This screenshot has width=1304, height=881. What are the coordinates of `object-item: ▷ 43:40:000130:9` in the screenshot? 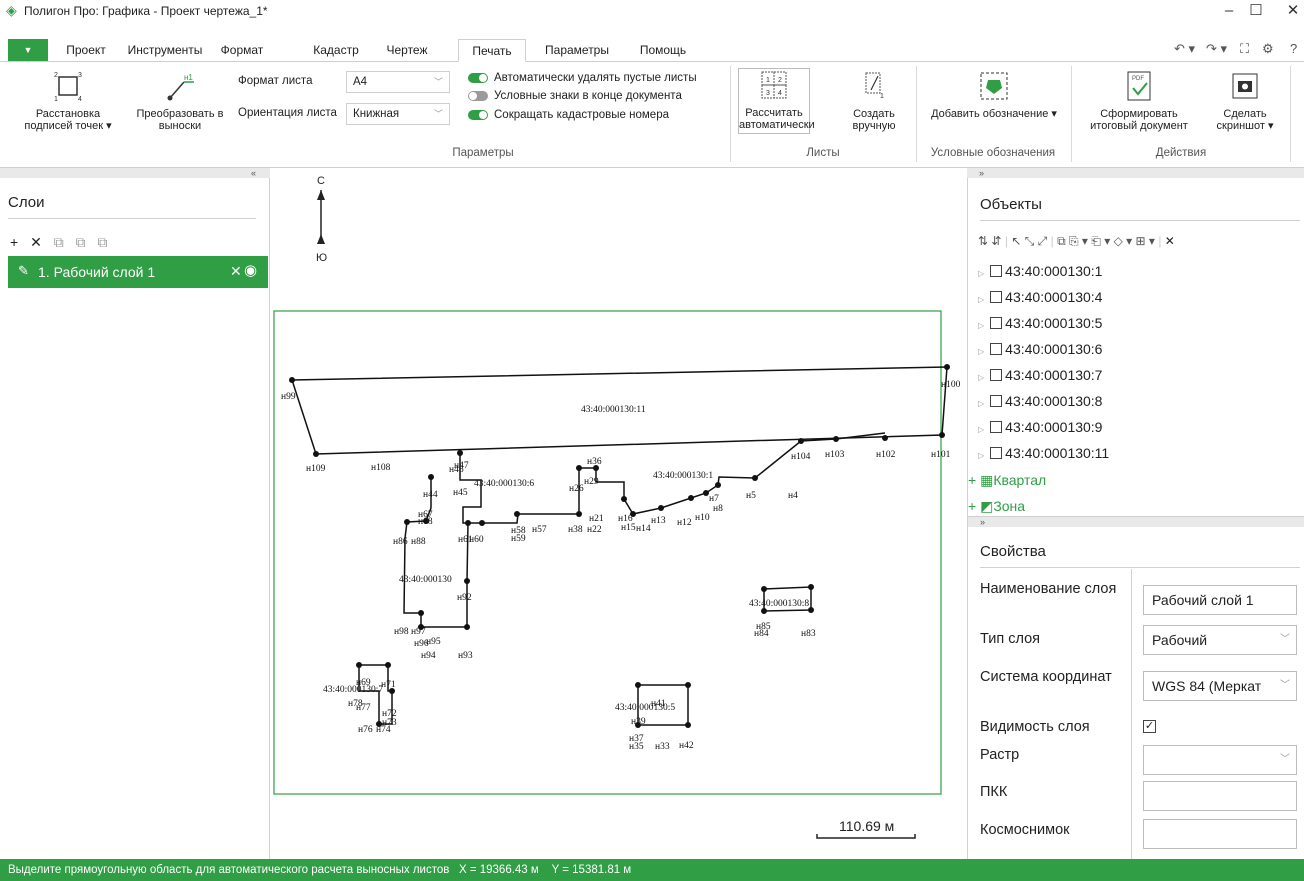 It's located at (1040, 427).